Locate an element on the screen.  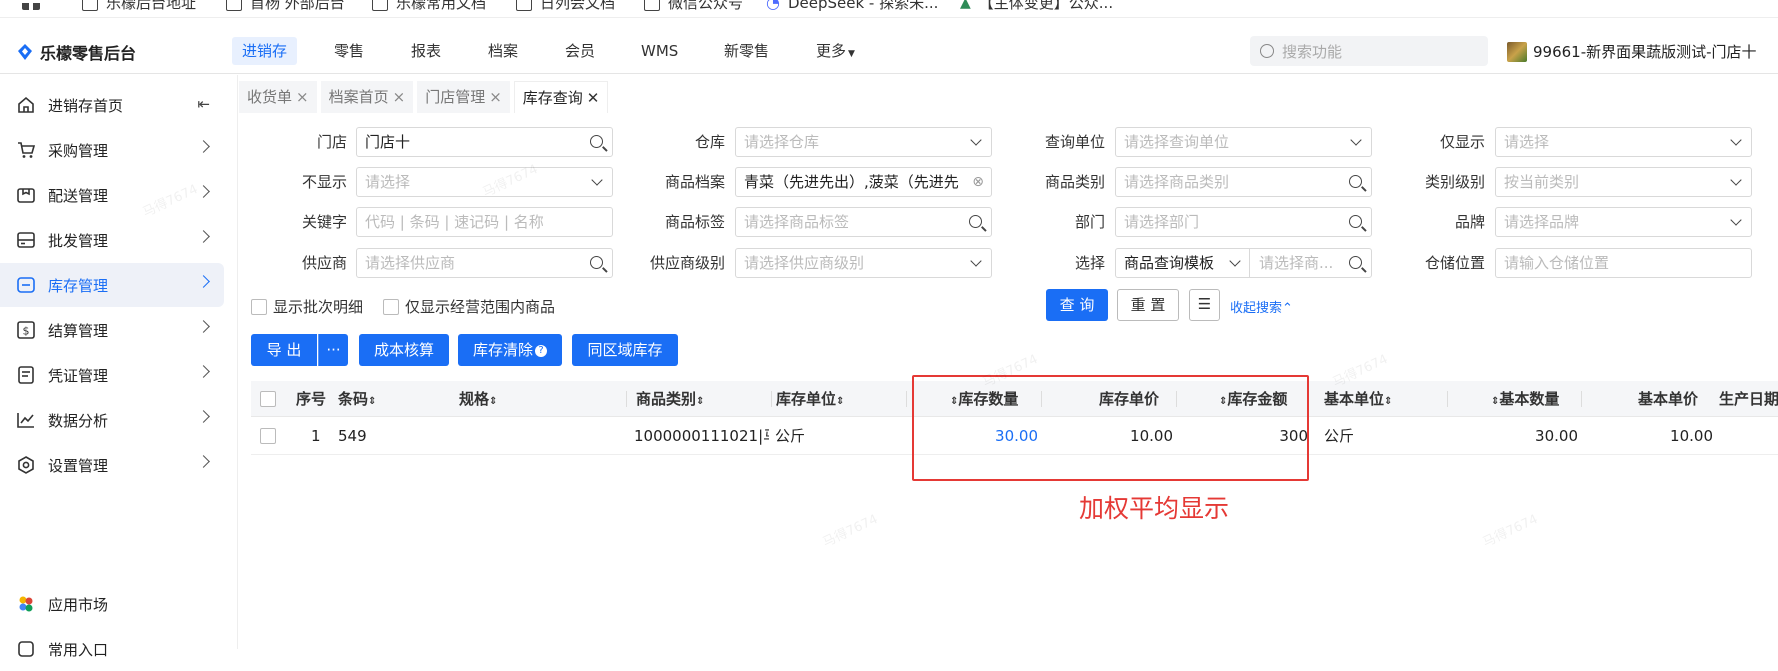
col-production-date: 生产日期 is located at coordinates (1748, 399).